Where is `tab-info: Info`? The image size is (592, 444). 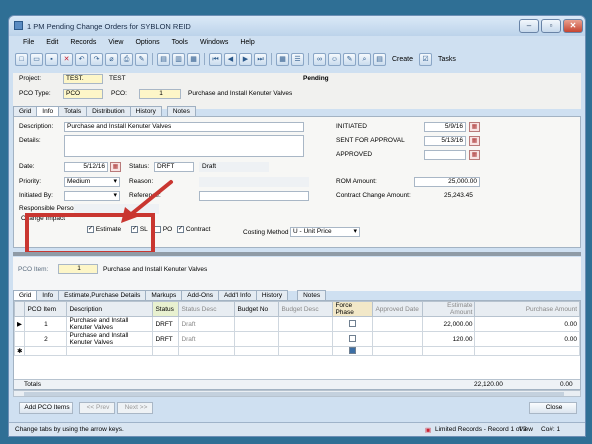 tab-info: Info is located at coordinates (48, 111).